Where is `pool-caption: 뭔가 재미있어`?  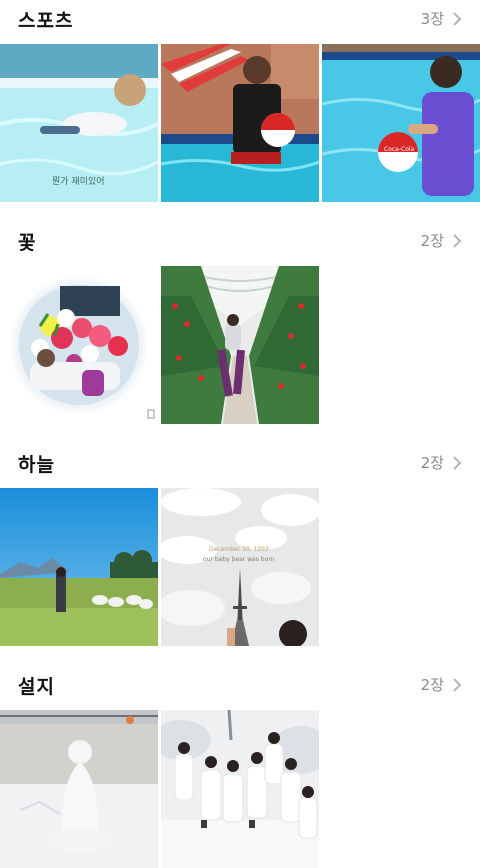 pool-caption: 뭔가 재미있어 is located at coordinates (78, 181).